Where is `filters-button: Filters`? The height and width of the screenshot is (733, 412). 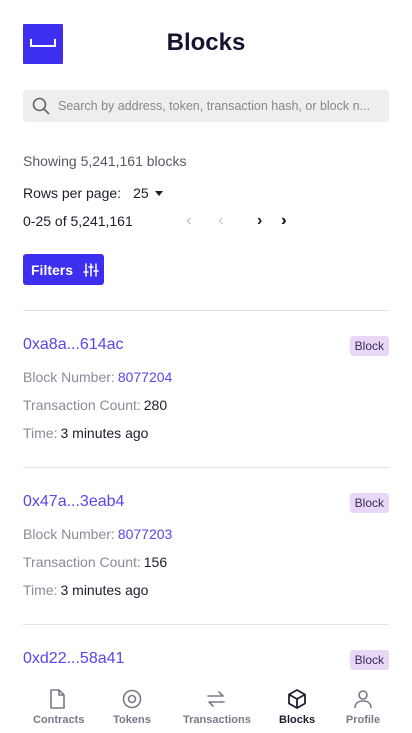
filters-button: Filters is located at coordinates (63, 269).